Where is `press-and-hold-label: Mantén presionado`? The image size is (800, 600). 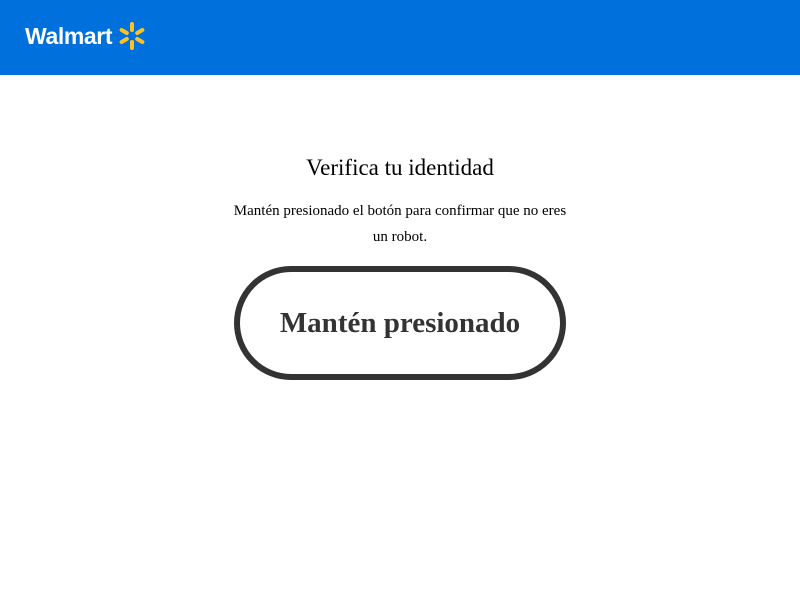
press-and-hold-label: Mantén presionado is located at coordinates (400, 323).